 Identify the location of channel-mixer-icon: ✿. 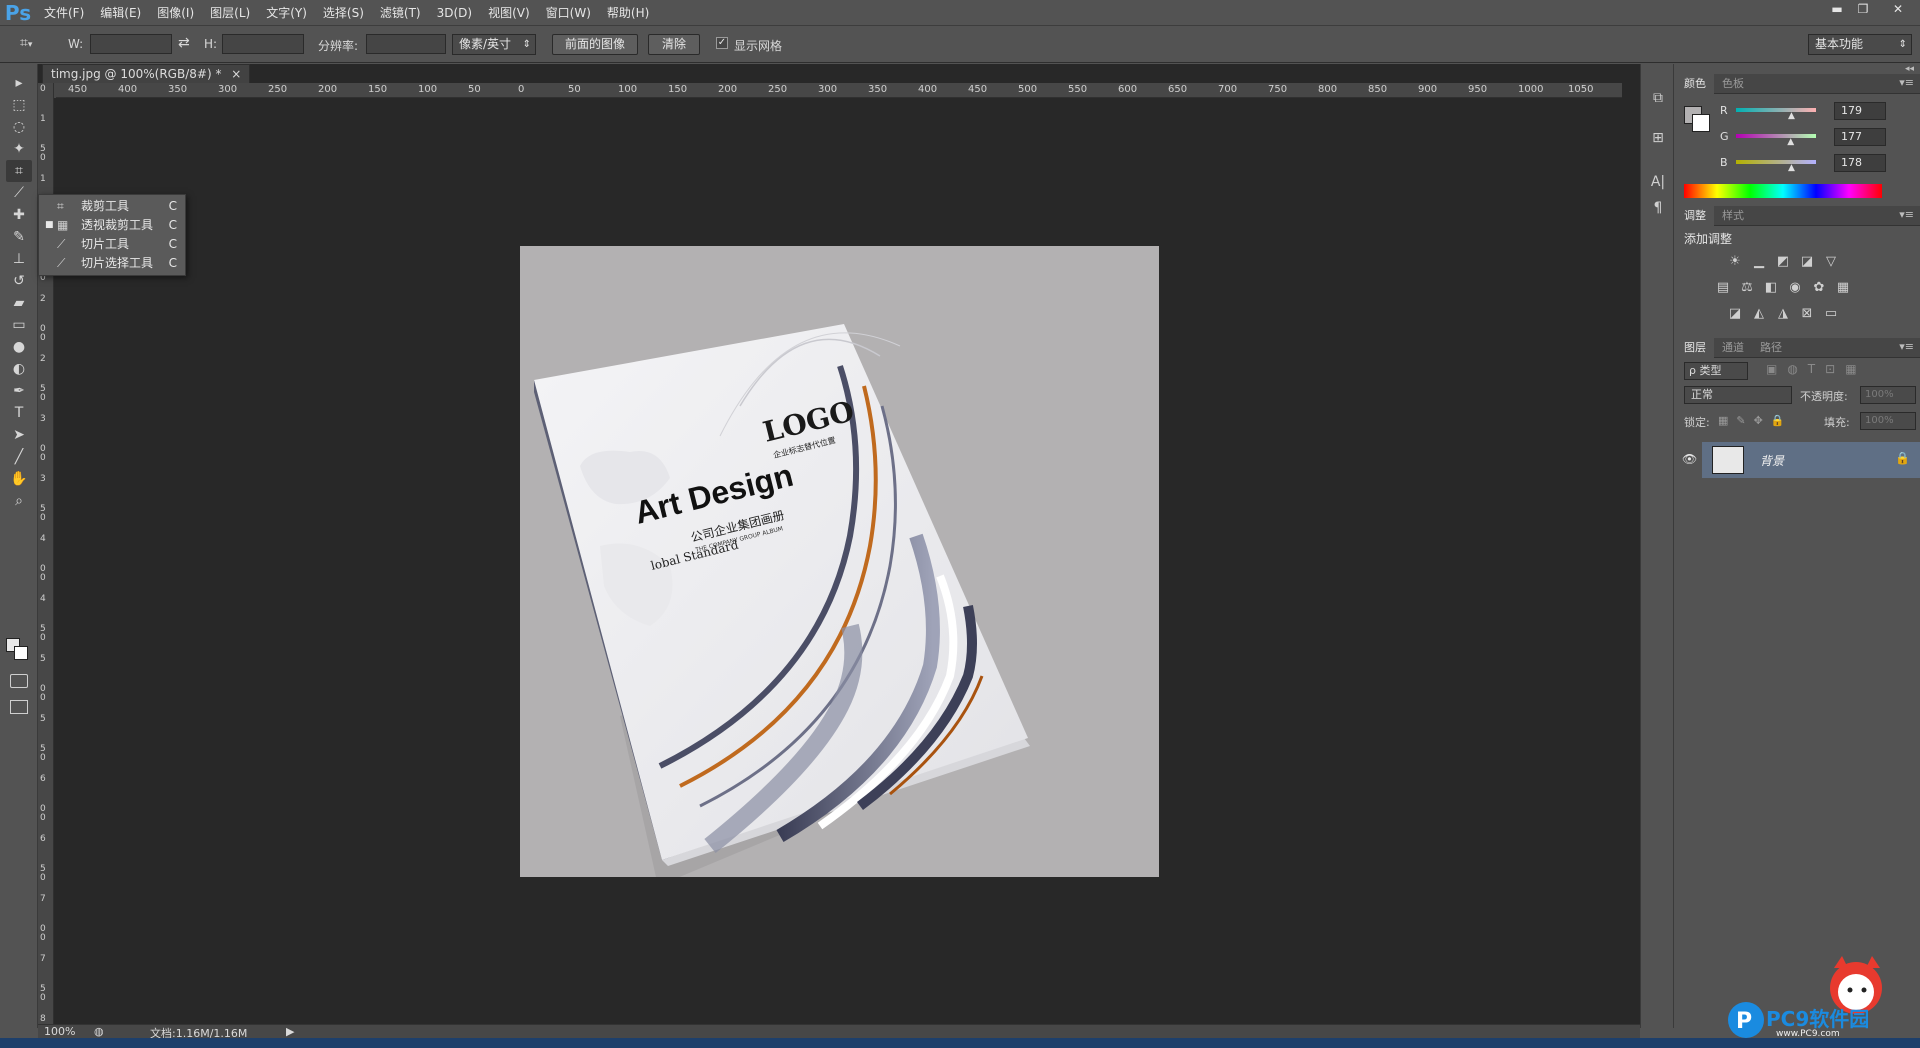
(1819, 288).